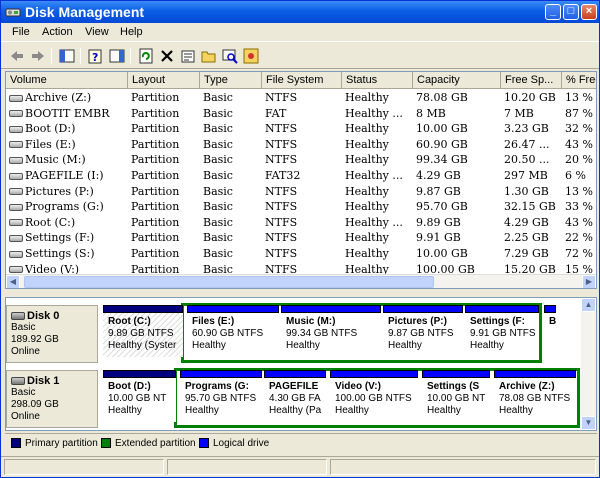 This screenshot has height=478, width=600. What do you see at coordinates (331, 331) in the screenshot?
I see `partition-block: Music (M:) 99.34 GB NTFS Healthy` at bounding box center [331, 331].